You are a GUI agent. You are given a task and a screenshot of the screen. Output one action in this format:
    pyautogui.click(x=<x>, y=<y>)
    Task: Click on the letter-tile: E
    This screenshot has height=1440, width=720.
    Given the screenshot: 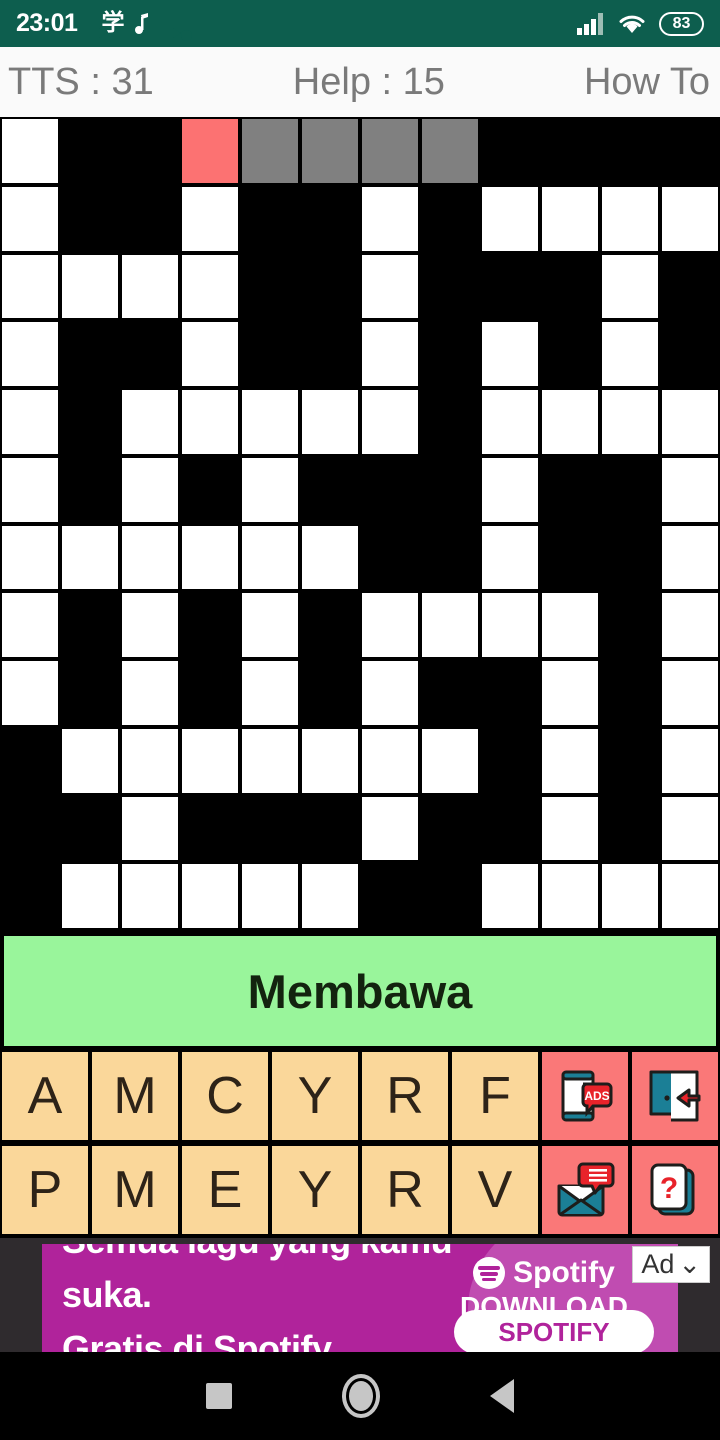 What is the action you would take?
    pyautogui.click(x=225, y=1190)
    